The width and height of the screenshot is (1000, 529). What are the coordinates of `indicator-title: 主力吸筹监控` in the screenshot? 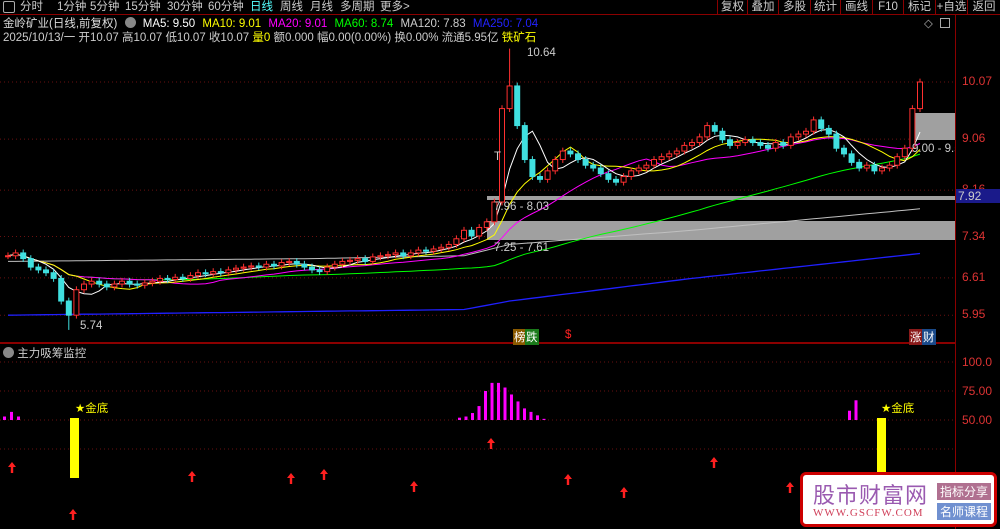 It's located at (44, 353).